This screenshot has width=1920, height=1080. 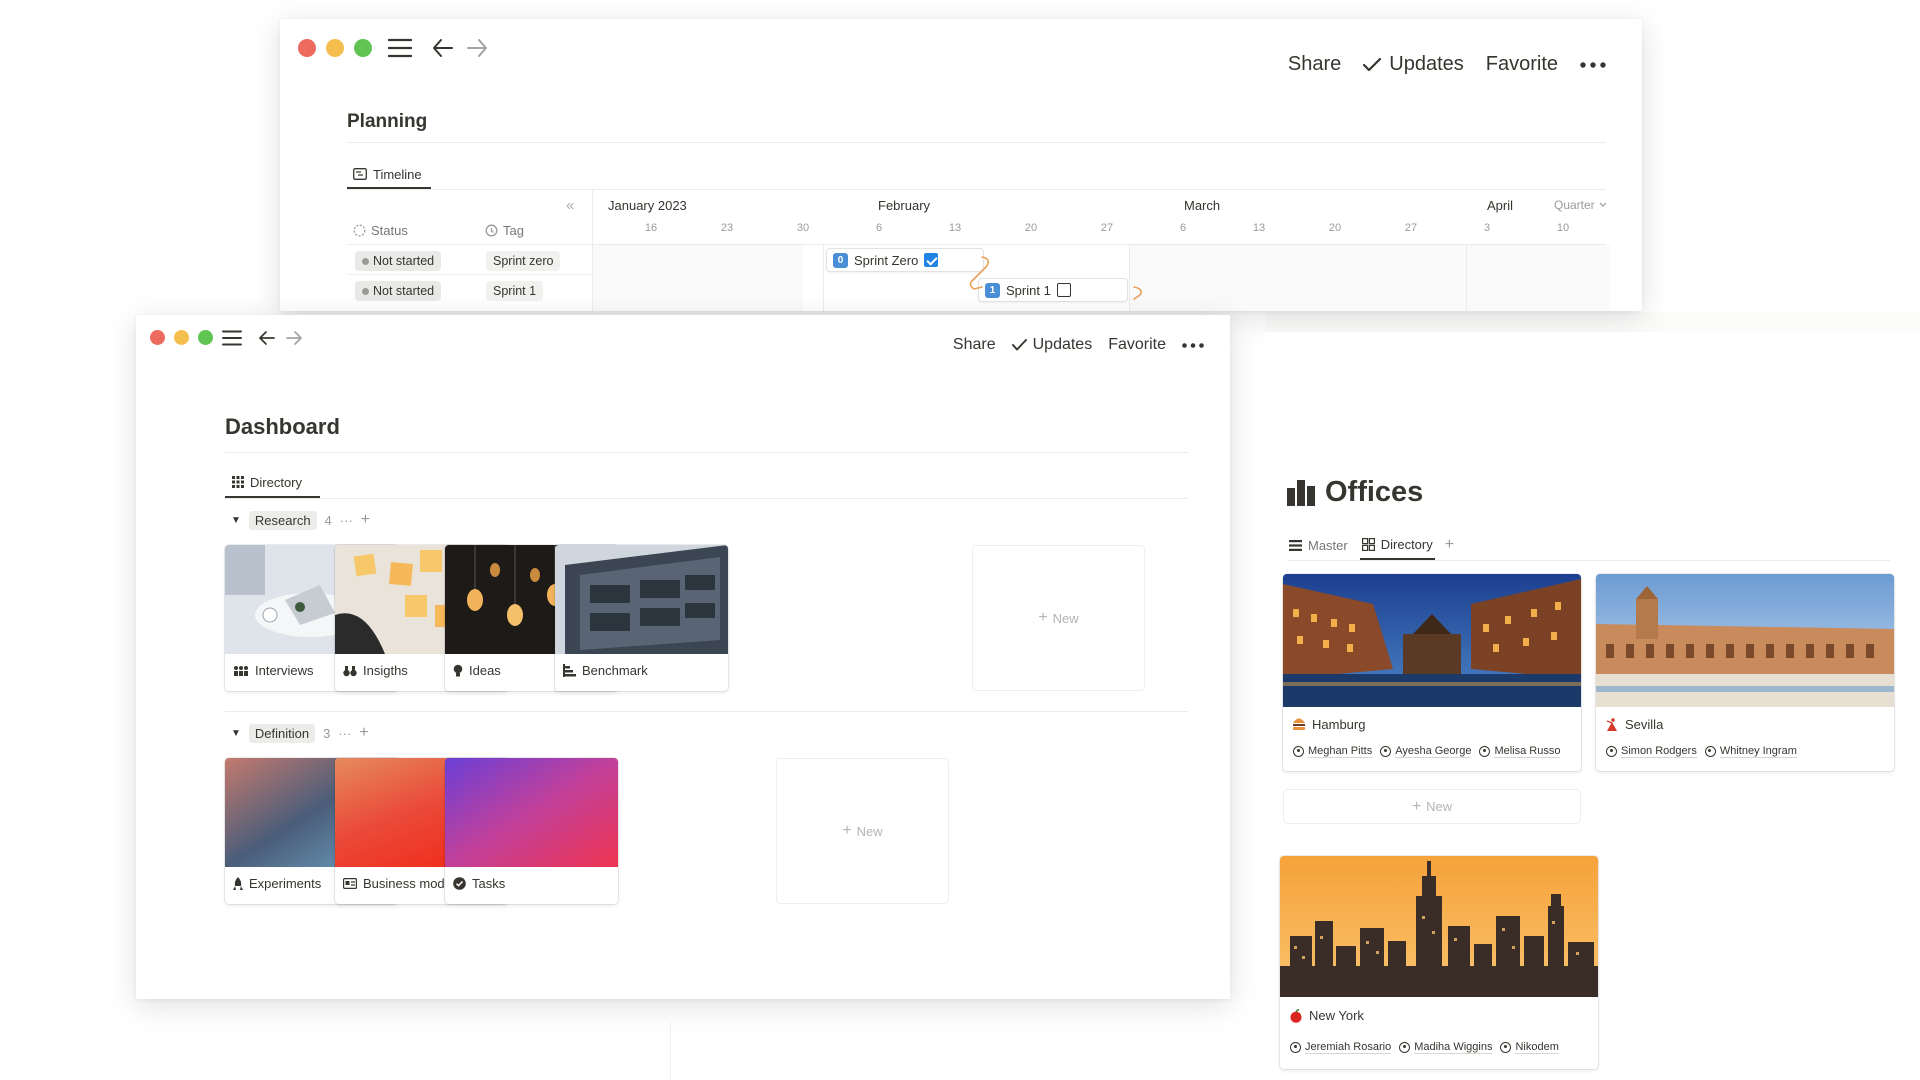 What do you see at coordinates (1449, 545) in the screenshot?
I see `add-view-icon: +` at bounding box center [1449, 545].